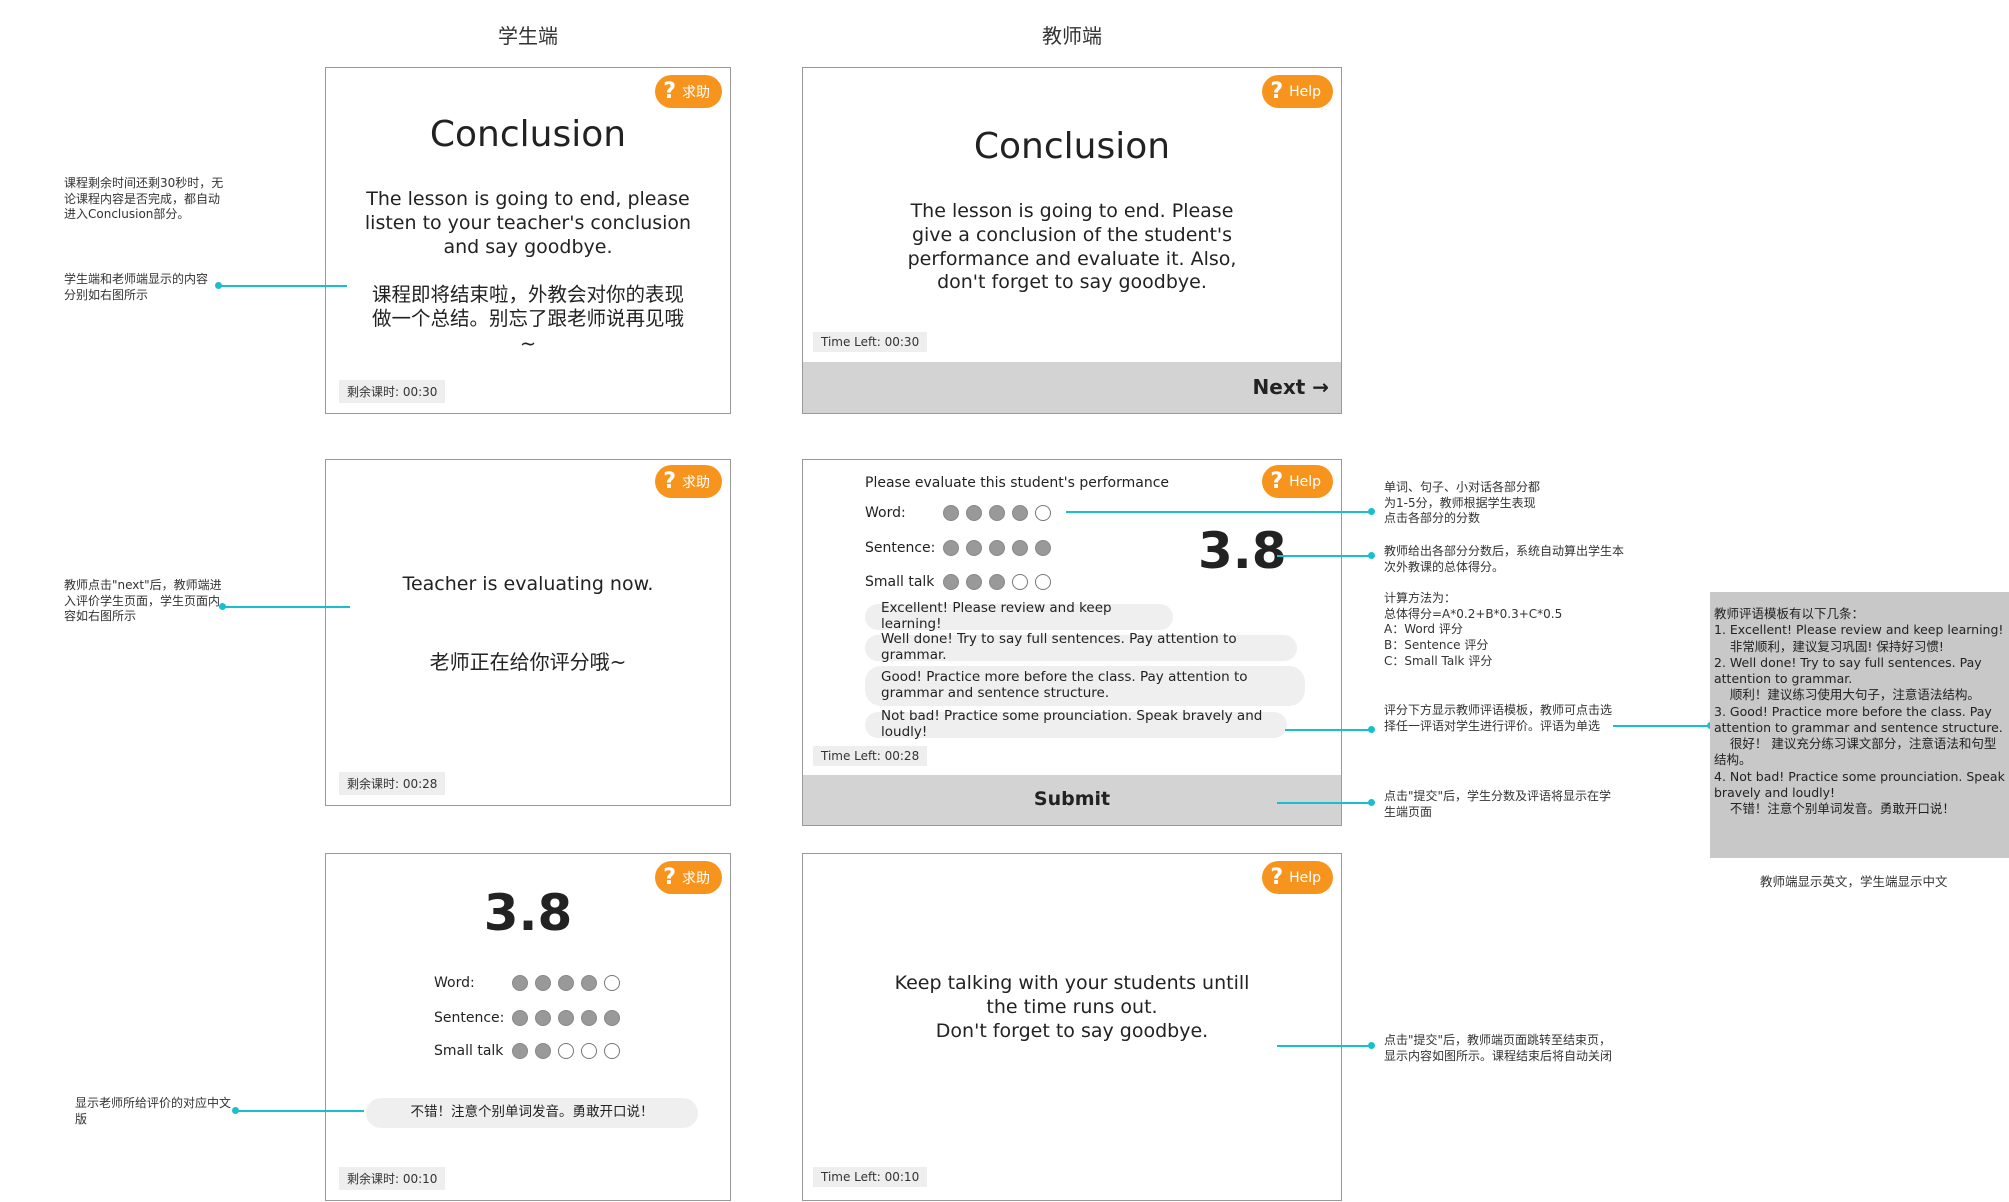 Image resolution: width=2009 pixels, height=1202 pixels. I want to click on submit-bar: Submit, so click(1072, 800).